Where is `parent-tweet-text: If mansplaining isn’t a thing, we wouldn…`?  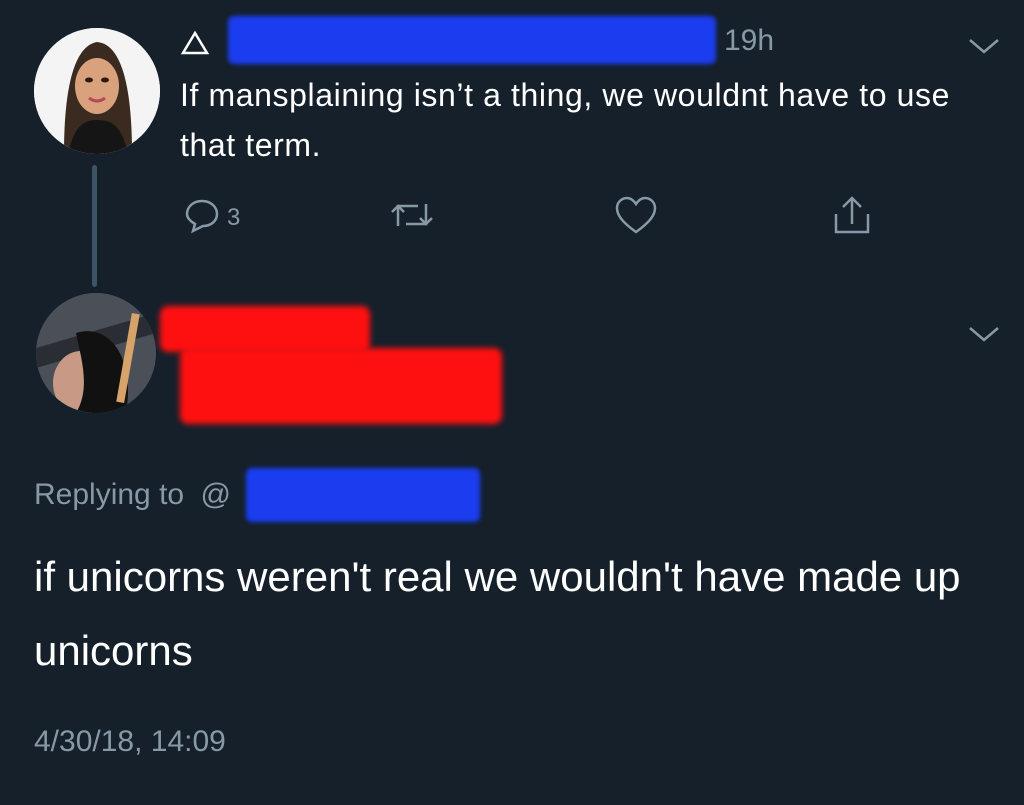
parent-tweet-text: If mansplaining isn’t a thing, we wouldn… is located at coordinates (565, 120).